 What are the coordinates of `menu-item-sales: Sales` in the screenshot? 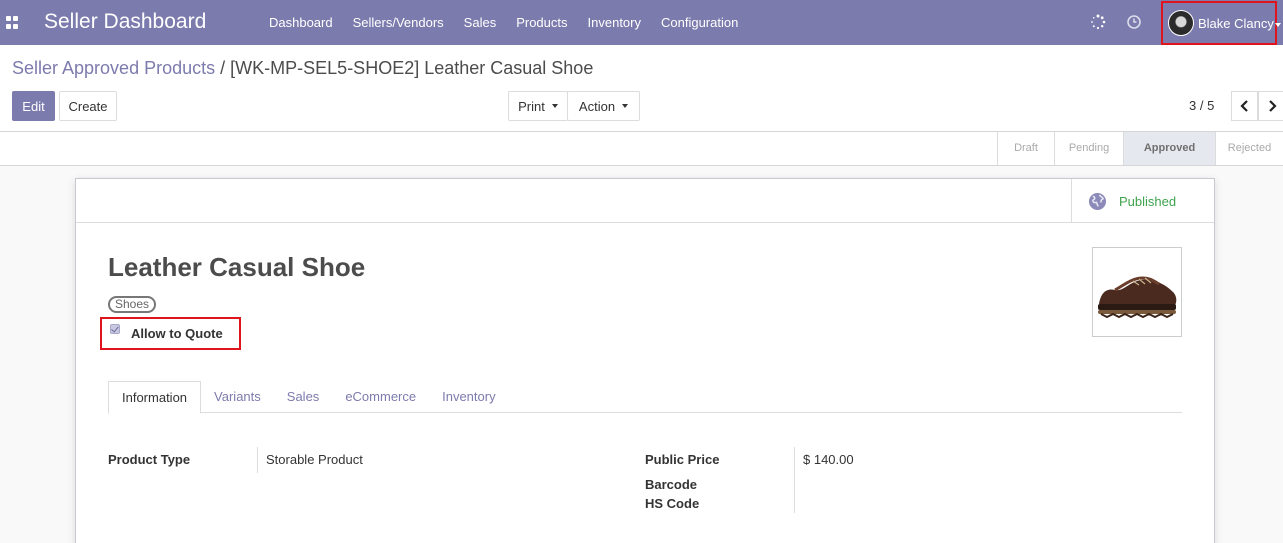 It's located at (480, 22).